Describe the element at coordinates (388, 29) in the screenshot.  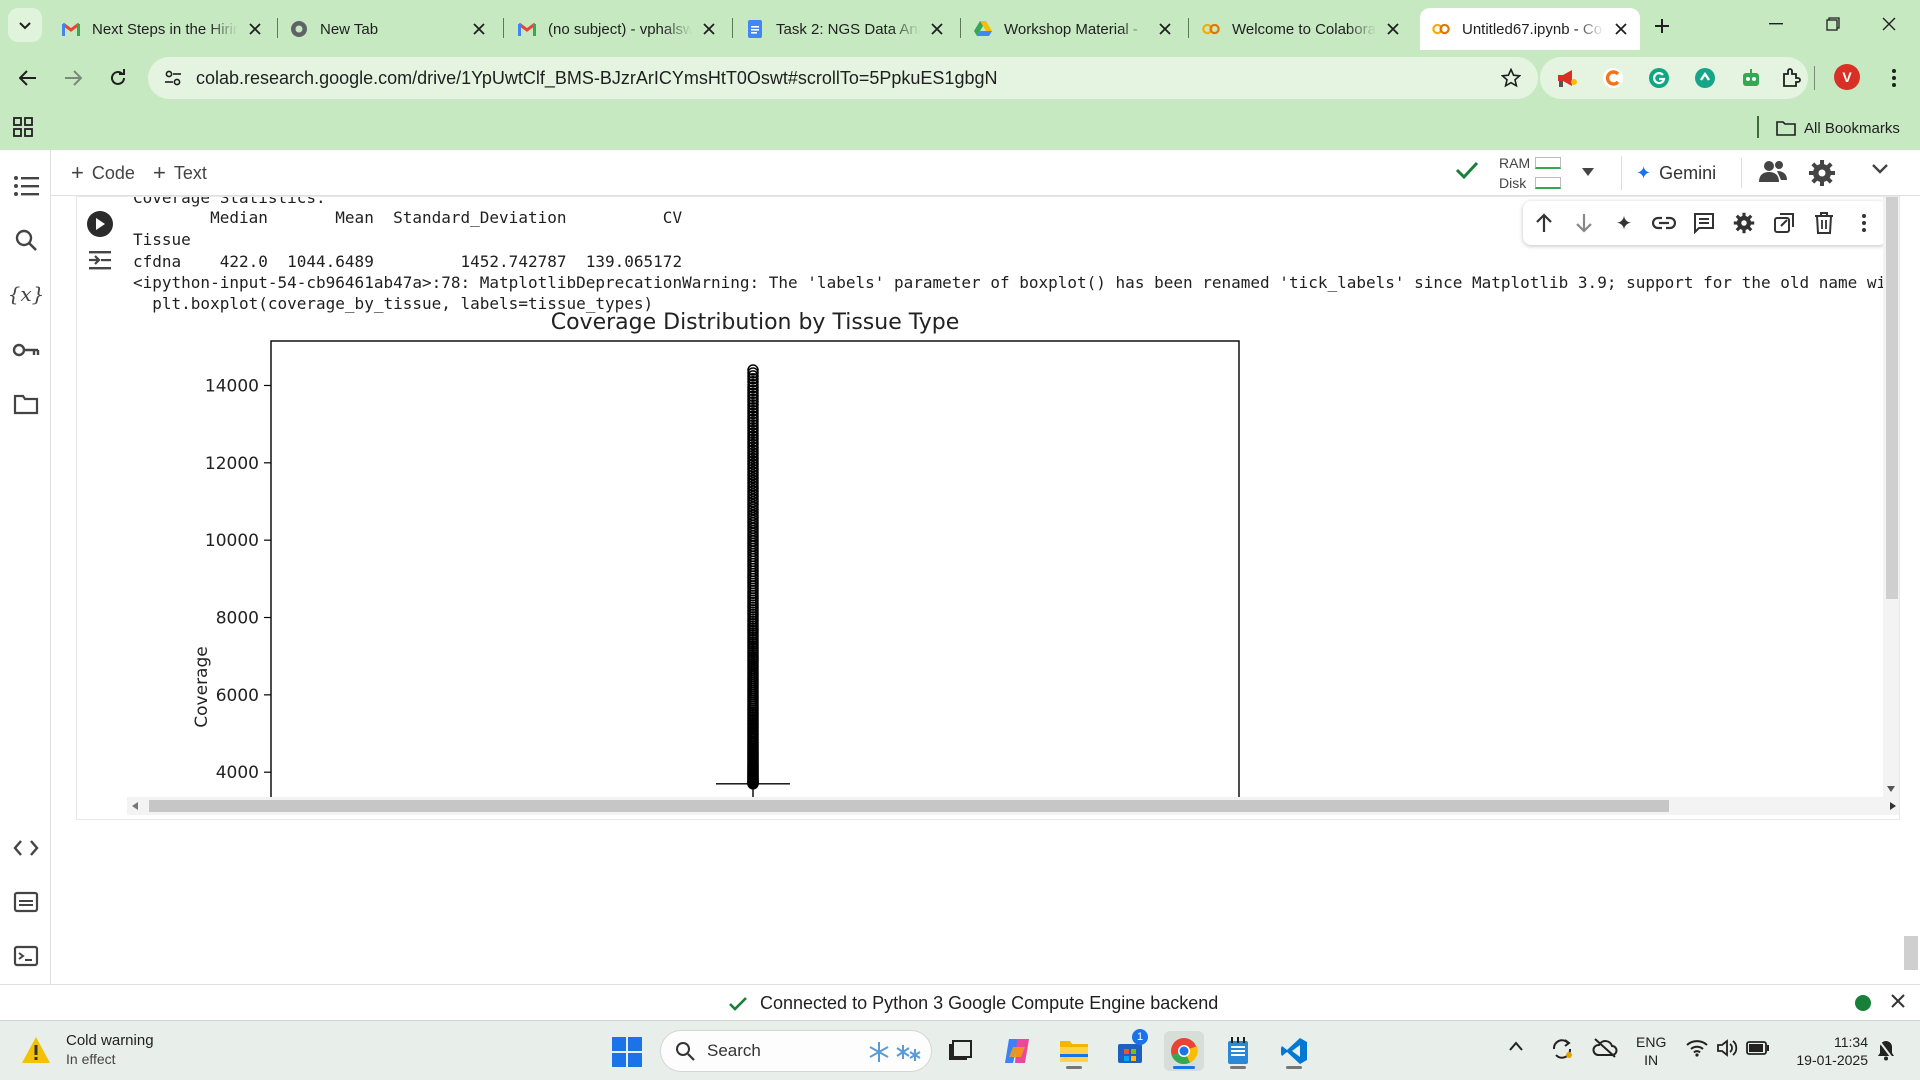
I see `tab-1: New Tab` at that location.